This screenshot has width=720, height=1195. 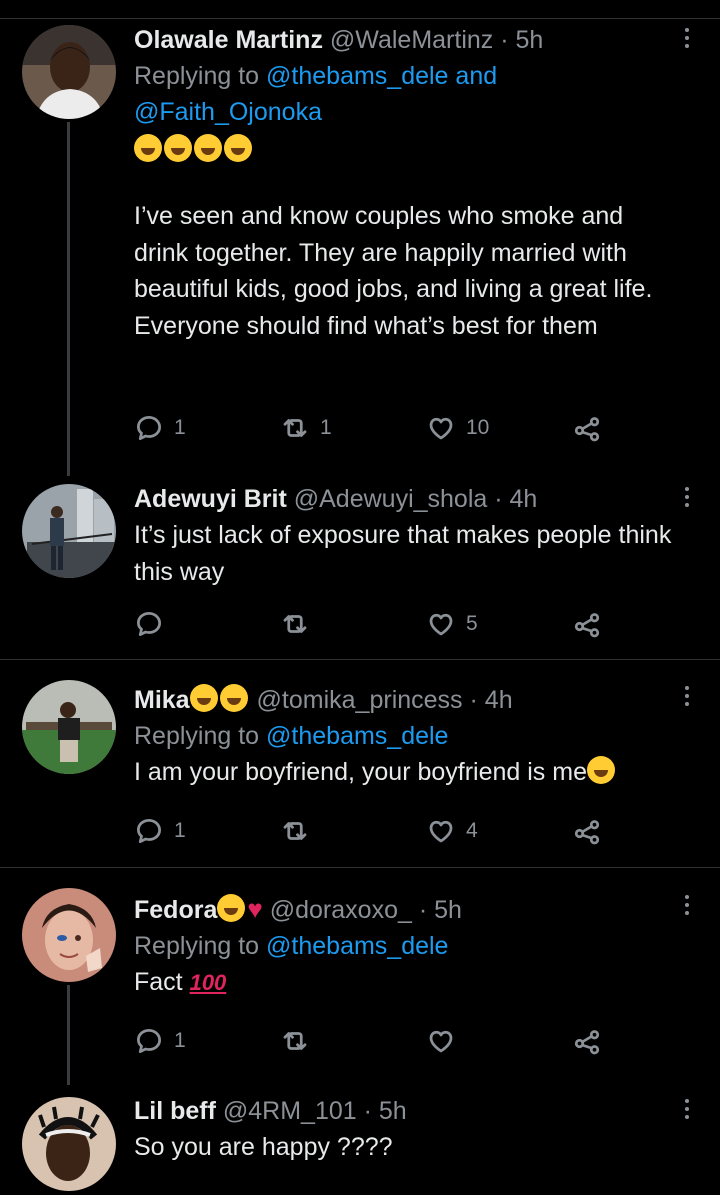 What do you see at coordinates (472, 830) in the screenshot?
I see `like-count: 4` at bounding box center [472, 830].